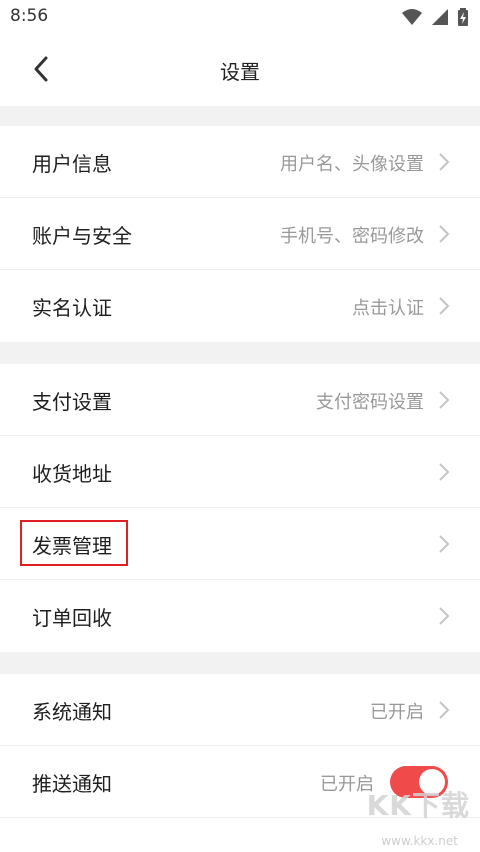 This screenshot has height=852, width=480. Describe the element at coordinates (72, 308) in the screenshot. I see `row-label: 实名认证` at that location.